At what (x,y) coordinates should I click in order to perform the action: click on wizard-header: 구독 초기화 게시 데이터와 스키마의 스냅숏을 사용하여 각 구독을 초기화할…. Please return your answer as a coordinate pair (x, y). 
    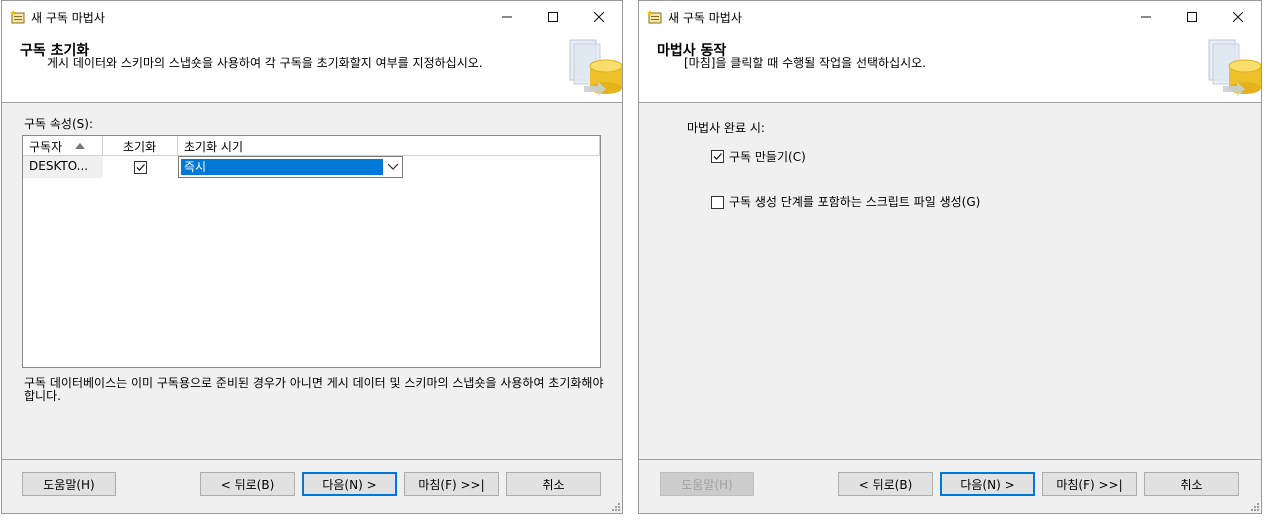
    Looking at the image, I should click on (312, 67).